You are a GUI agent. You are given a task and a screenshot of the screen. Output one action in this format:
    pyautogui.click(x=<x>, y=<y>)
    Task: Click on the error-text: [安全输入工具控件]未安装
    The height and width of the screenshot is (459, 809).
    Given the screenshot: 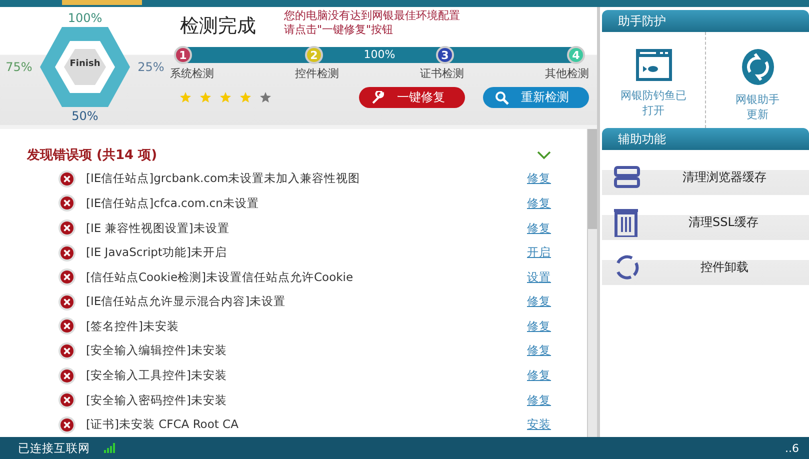 What is the action you would take?
    pyautogui.click(x=157, y=375)
    